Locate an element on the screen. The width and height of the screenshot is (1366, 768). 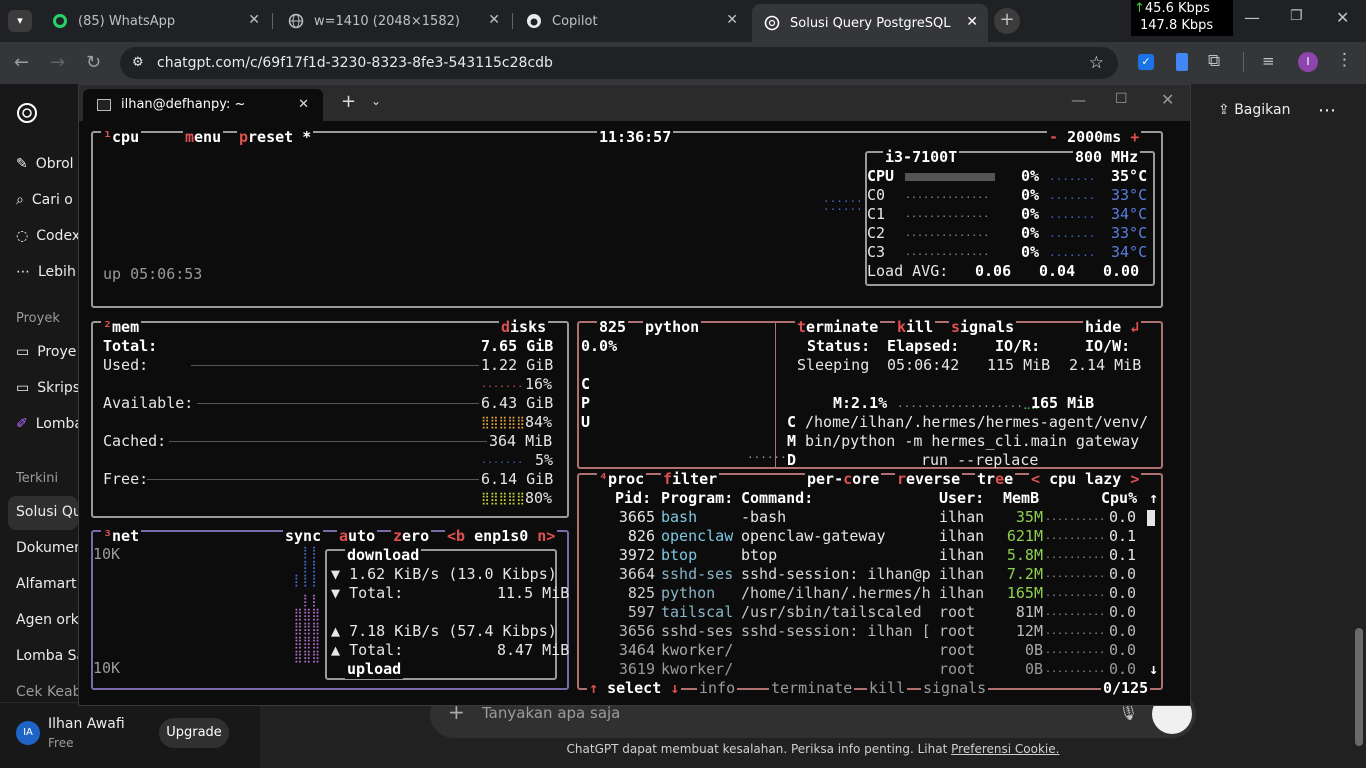
detail-mem-value: 165 MiB is located at coordinates (1063, 403).